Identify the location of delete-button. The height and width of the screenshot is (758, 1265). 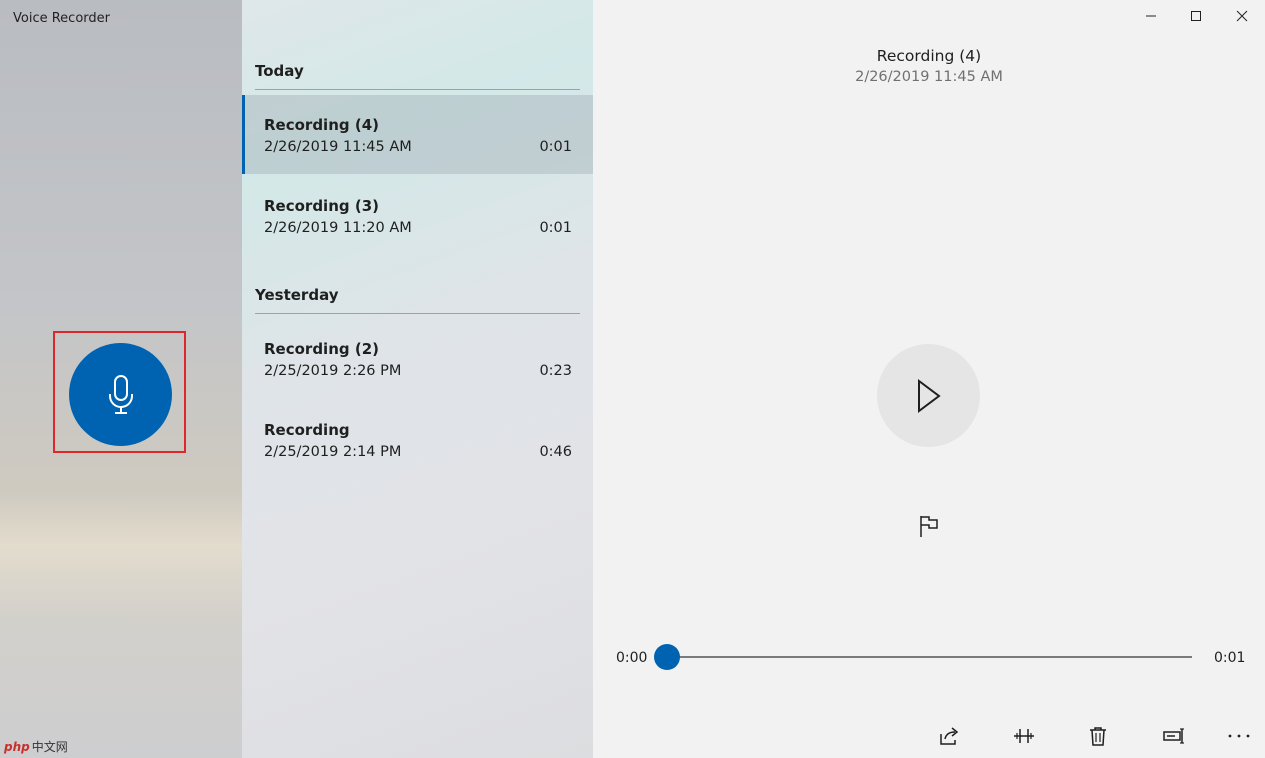
(1098, 736).